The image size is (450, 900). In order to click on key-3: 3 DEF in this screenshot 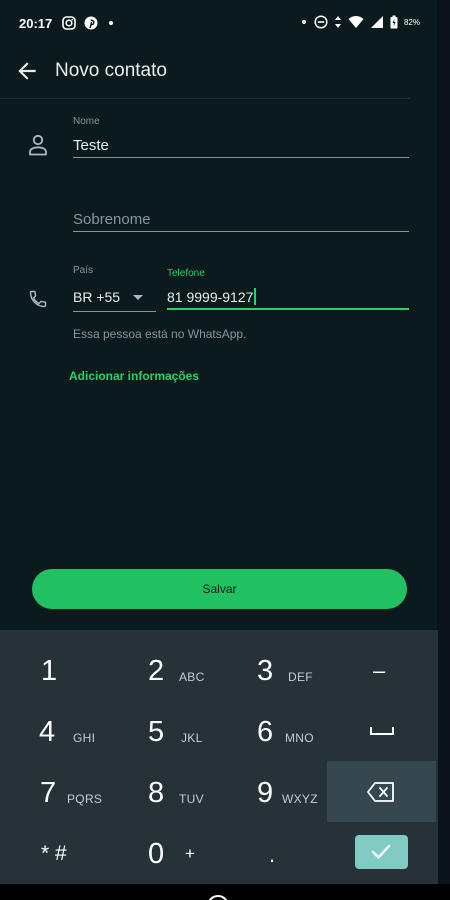, I will do `click(272, 669)`.